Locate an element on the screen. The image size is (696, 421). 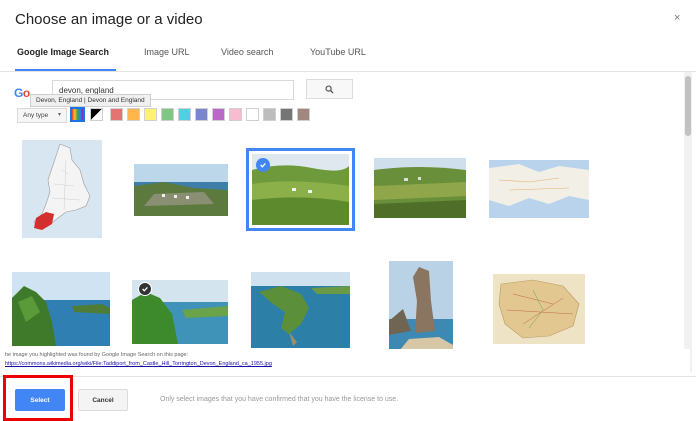
result-thumb-coastal-town is located at coordinates (181, 190).